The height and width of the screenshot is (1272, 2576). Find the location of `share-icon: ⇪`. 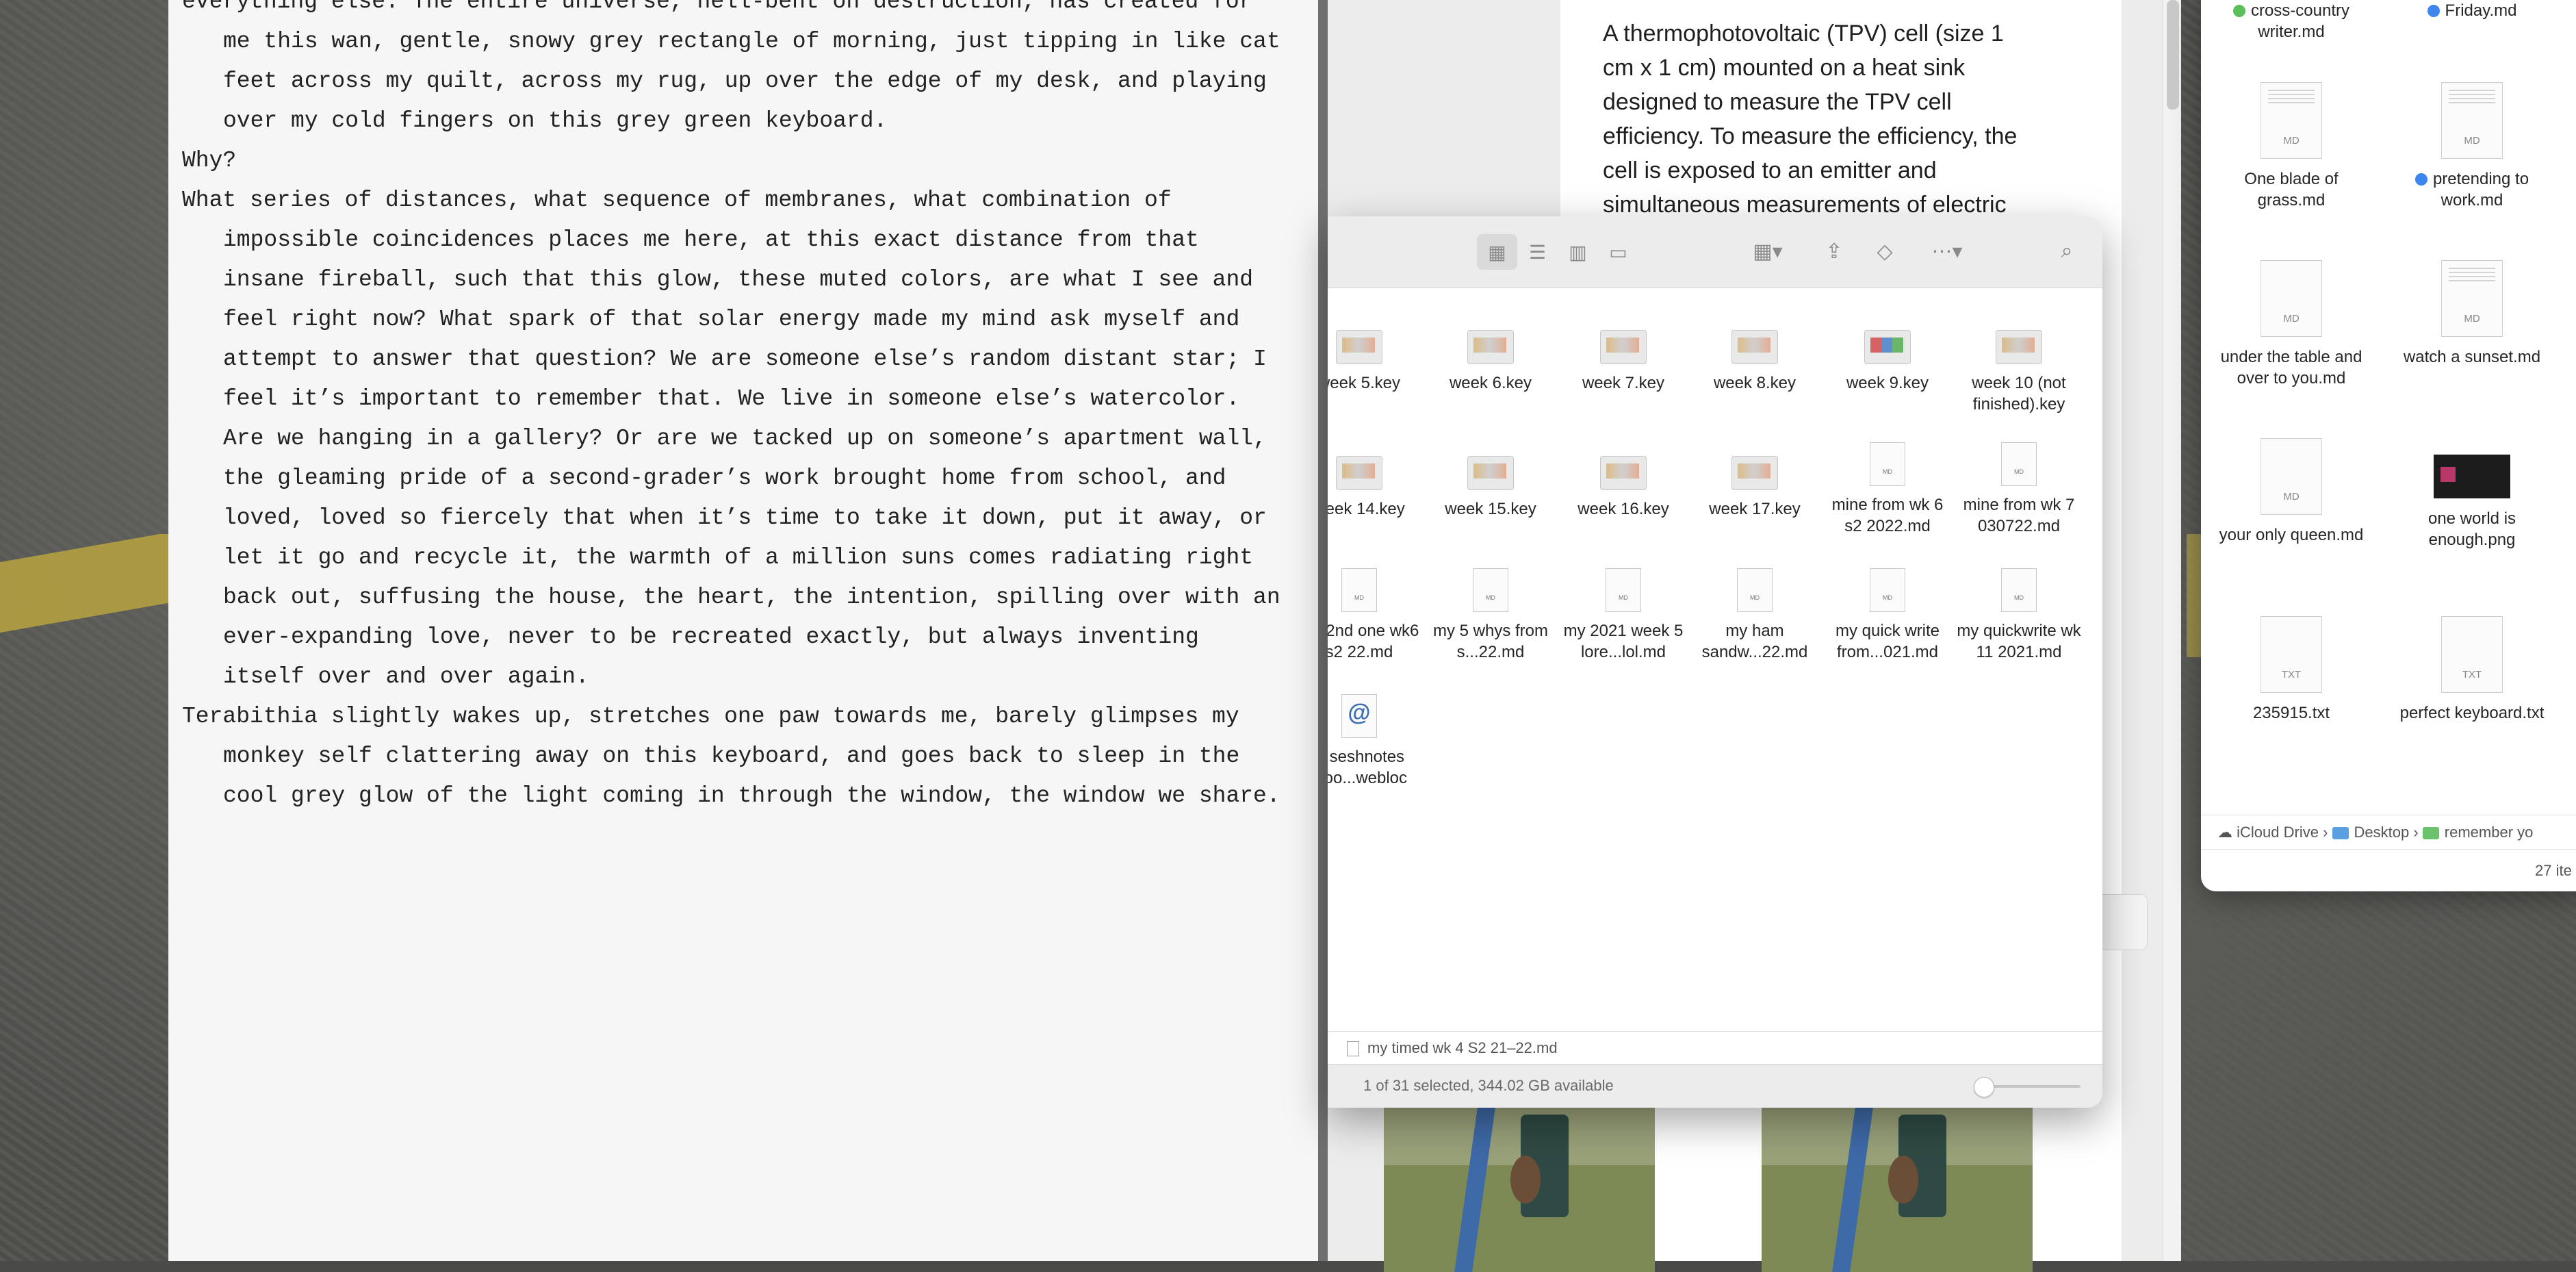

share-icon: ⇪ is located at coordinates (1834, 251).